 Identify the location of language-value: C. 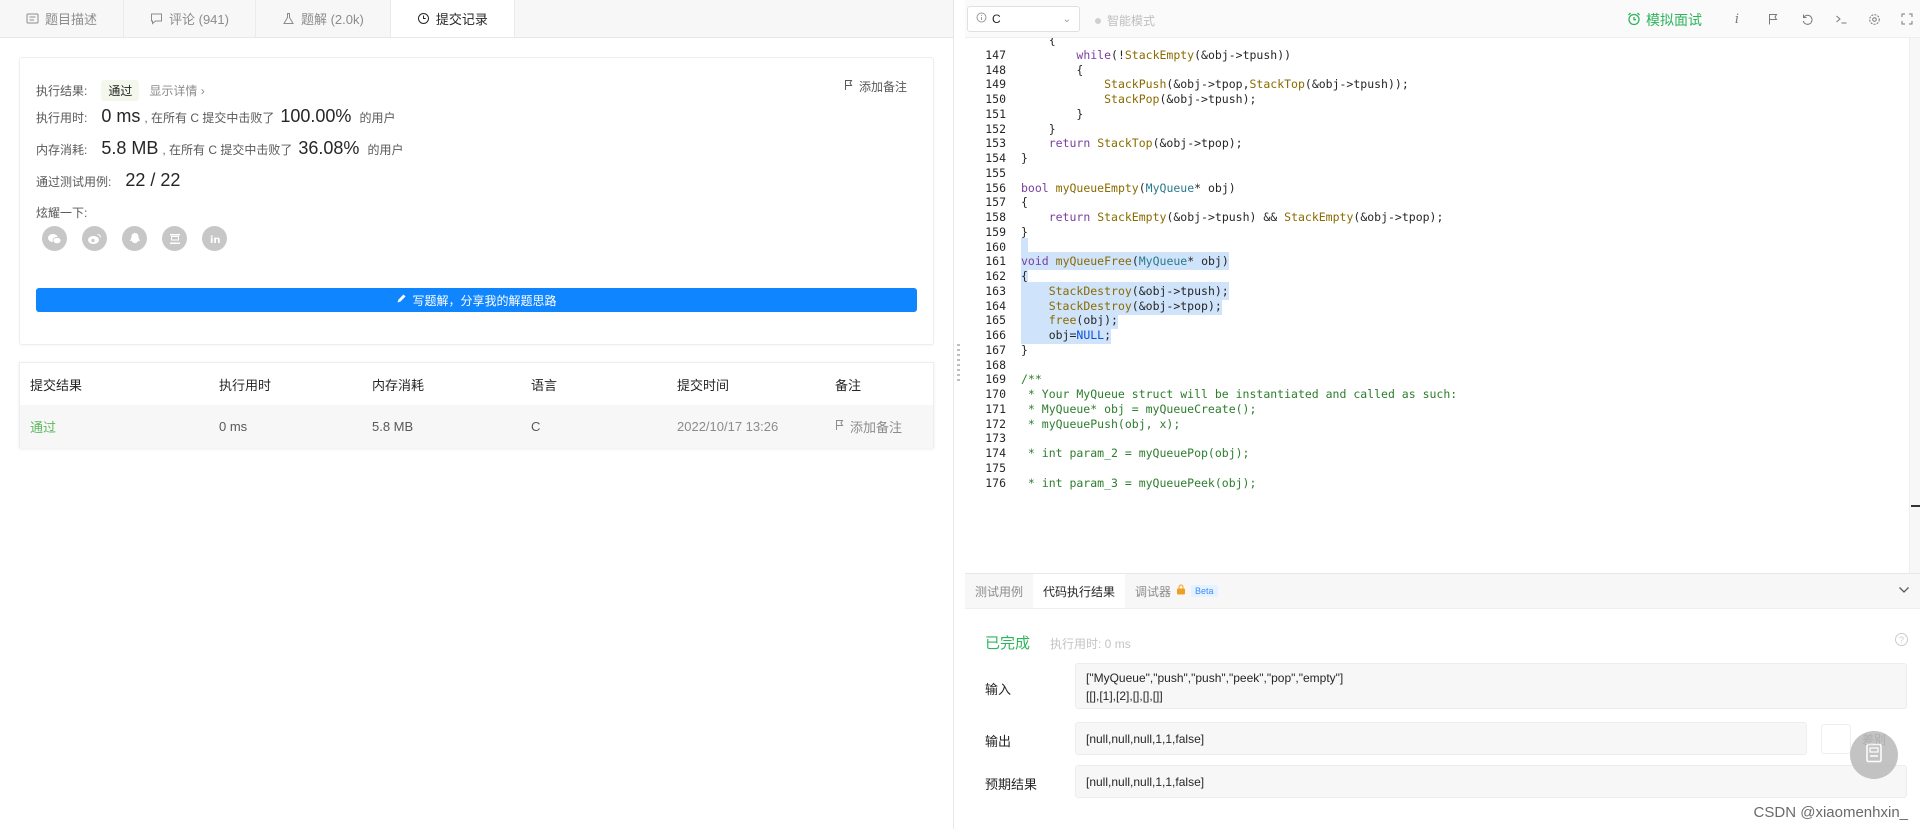
(996, 19).